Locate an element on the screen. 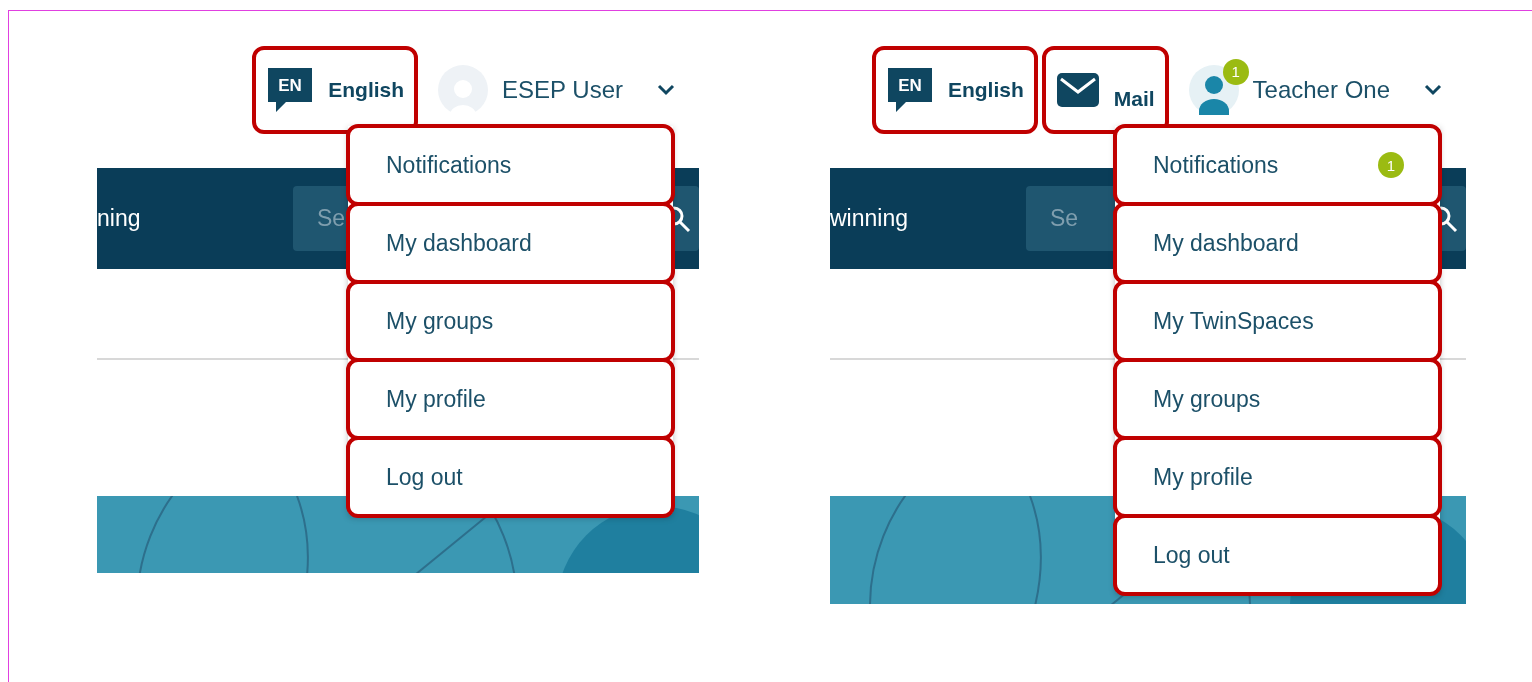 Image resolution: width=1532 pixels, height=682 pixels. mail-icon is located at coordinates (1077, 89).